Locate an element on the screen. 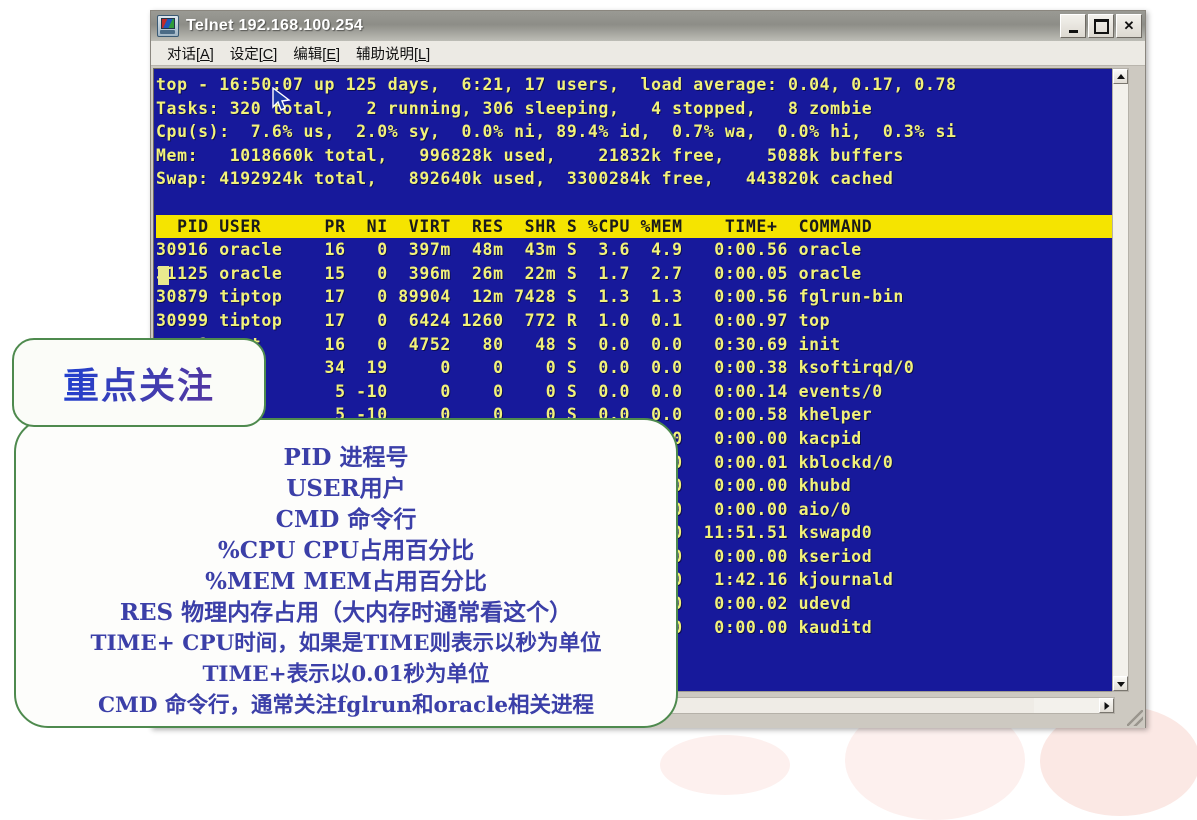 The height and width of the screenshot is (820, 1197). menu-item-help: 辅助说明[L] is located at coordinates (393, 53).